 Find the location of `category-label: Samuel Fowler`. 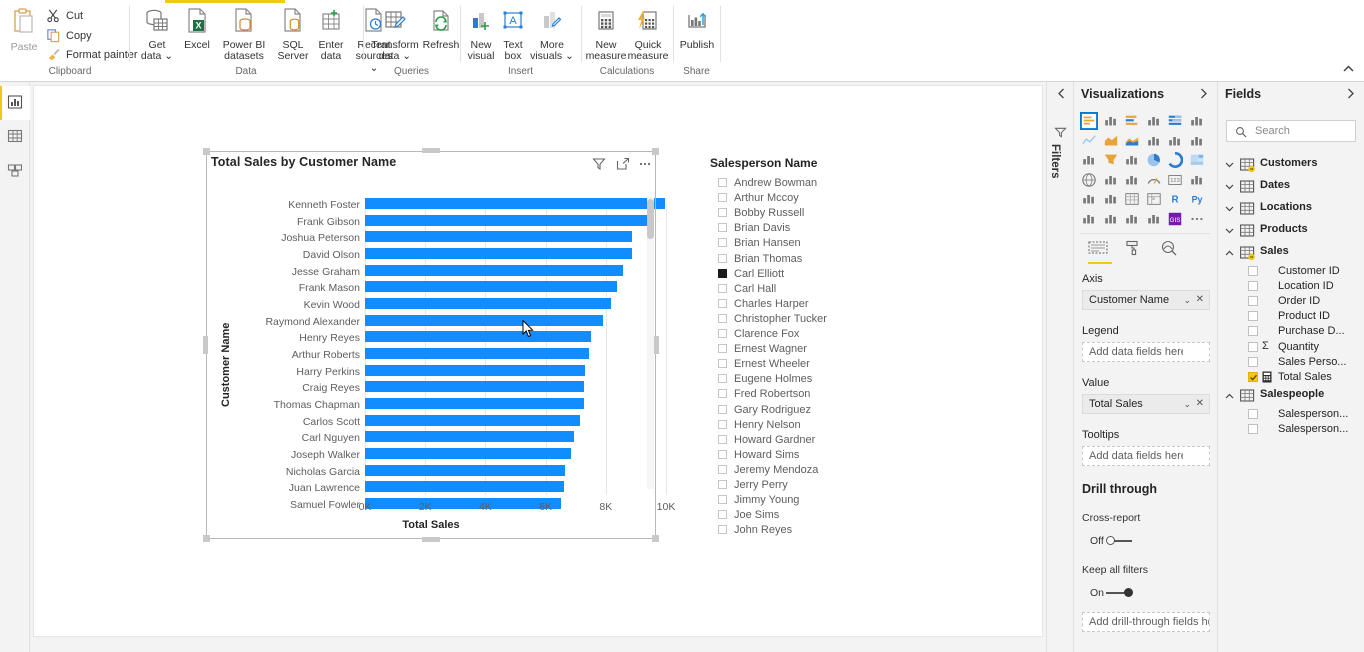

category-label: Samuel Fowler is located at coordinates (297, 505).